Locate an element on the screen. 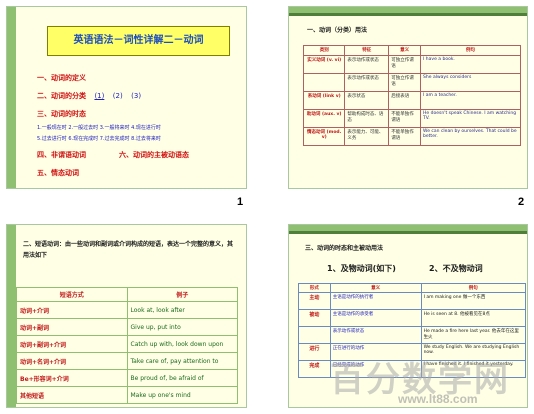 This screenshot has height=414, width=534. table-row: 表示动作或状态 可独立作谓语 She always considers is located at coordinates (411, 82).